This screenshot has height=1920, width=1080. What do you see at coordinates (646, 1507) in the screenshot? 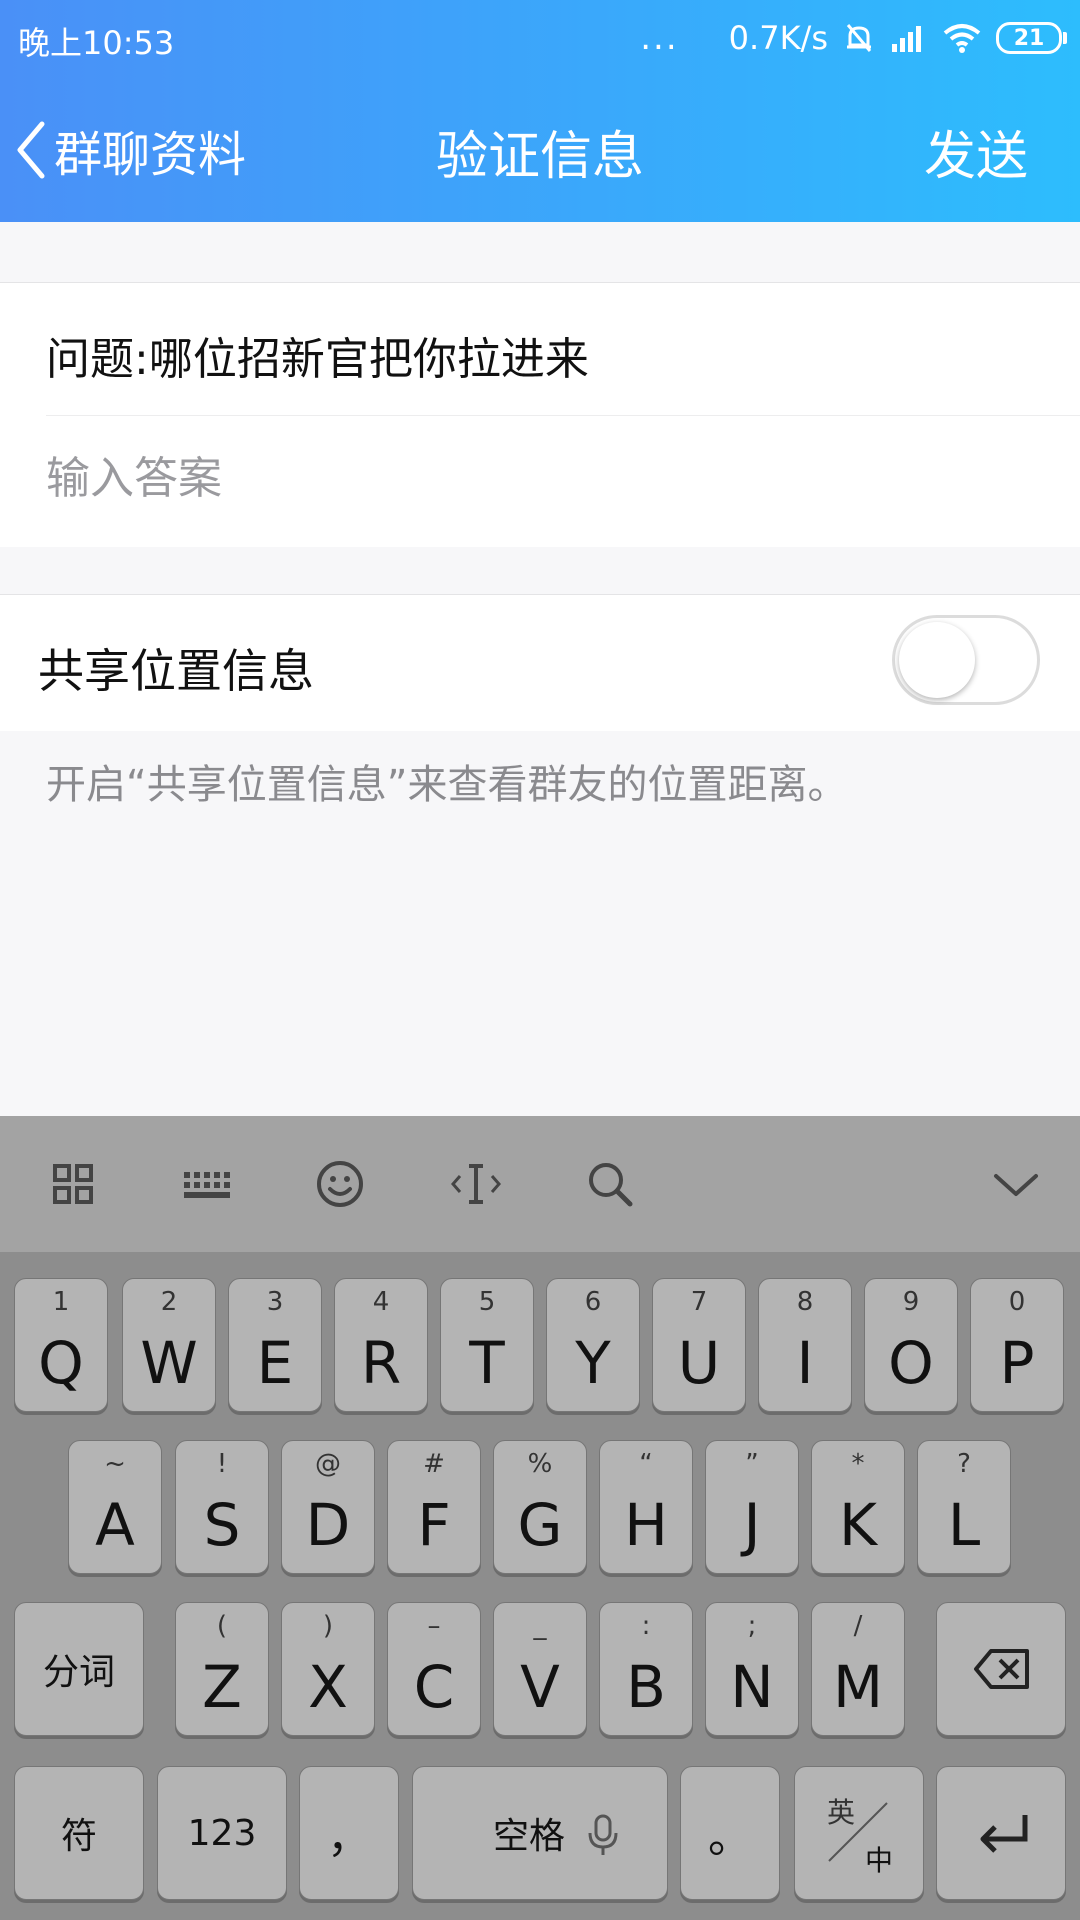
I see `key-h: “H` at bounding box center [646, 1507].